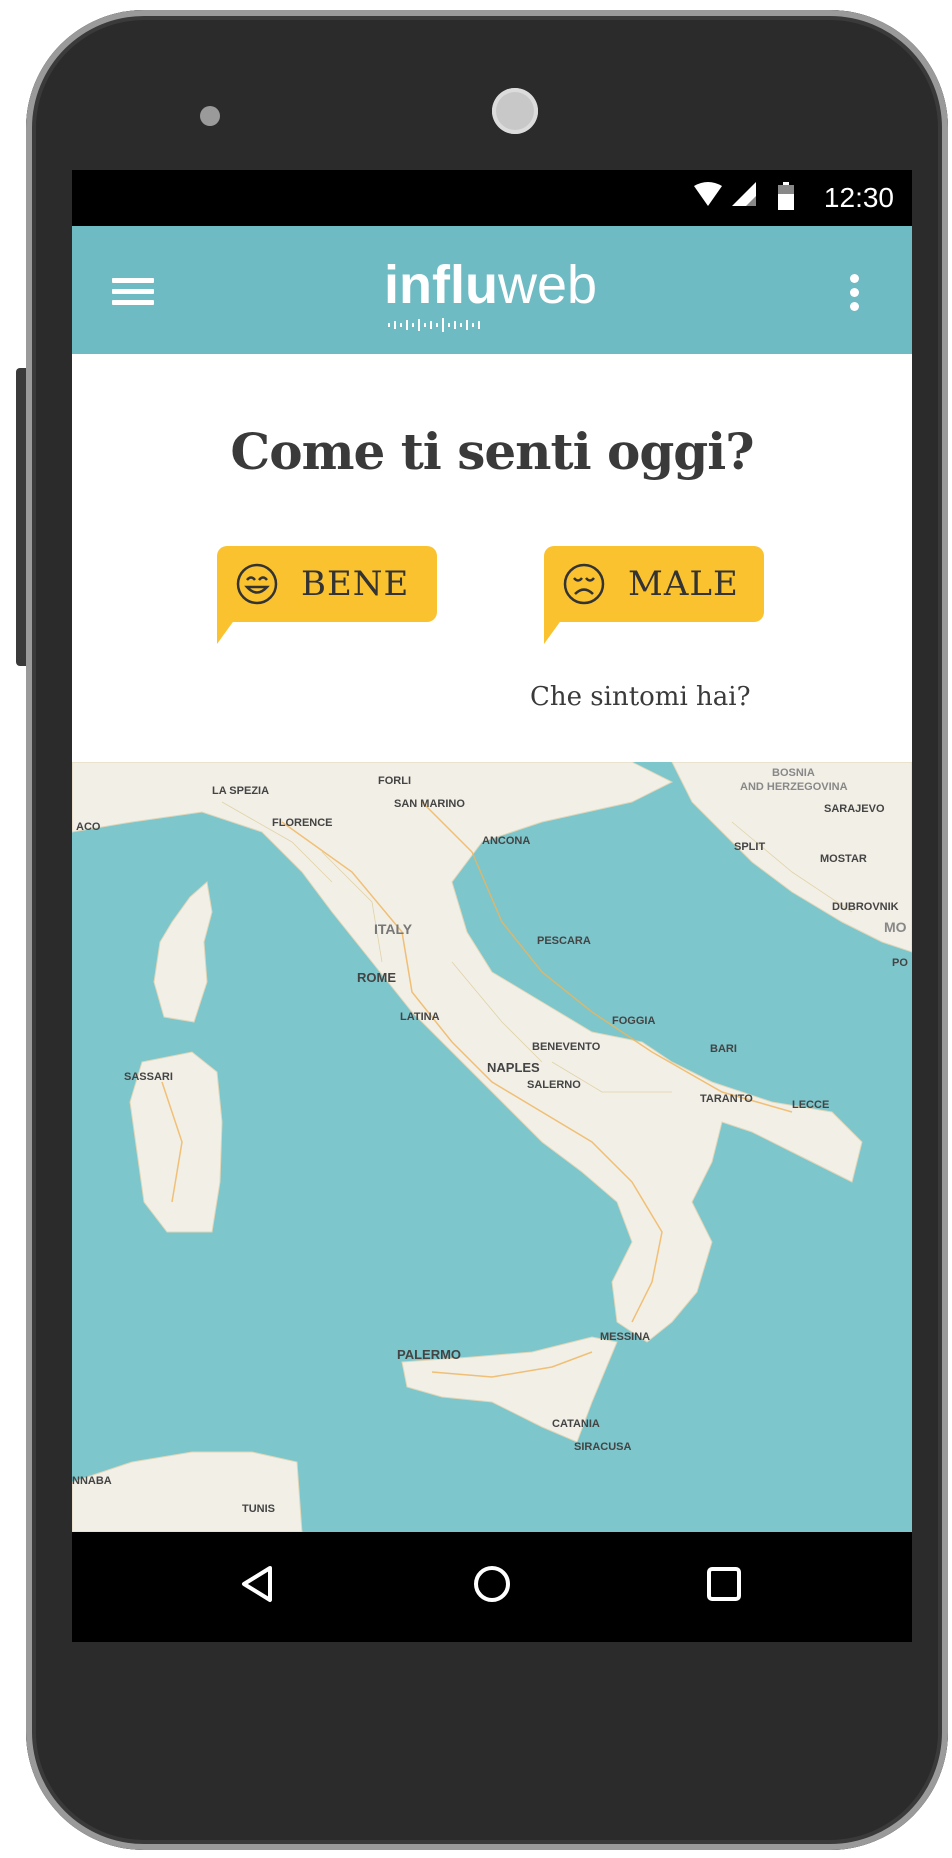  I want to click on logo-light-text: web, so click(547, 285).